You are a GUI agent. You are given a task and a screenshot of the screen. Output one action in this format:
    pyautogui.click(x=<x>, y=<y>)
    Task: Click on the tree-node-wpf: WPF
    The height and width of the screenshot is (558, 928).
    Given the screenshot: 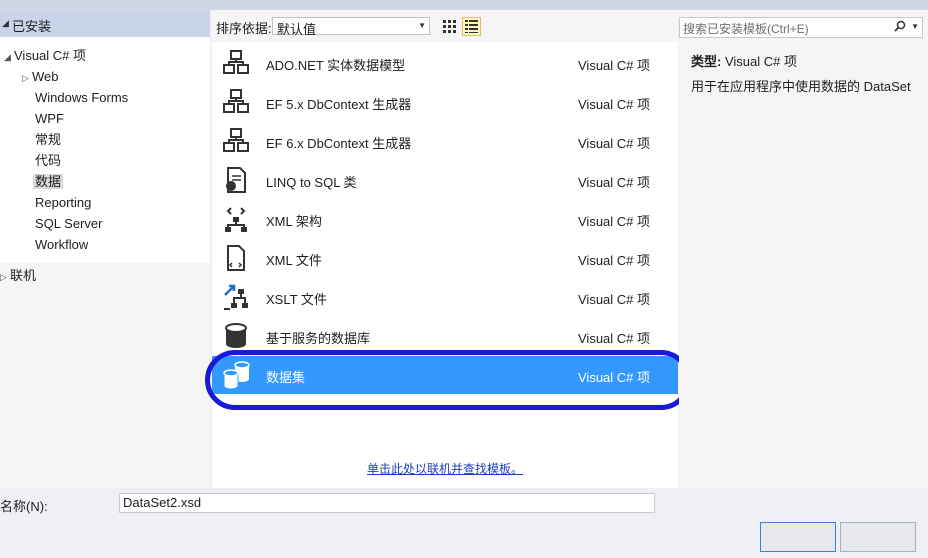 What is the action you would take?
    pyautogui.click(x=49, y=119)
    